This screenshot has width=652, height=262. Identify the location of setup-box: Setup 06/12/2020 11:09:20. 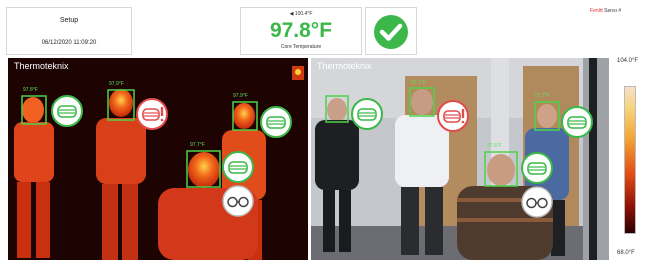
(69, 31).